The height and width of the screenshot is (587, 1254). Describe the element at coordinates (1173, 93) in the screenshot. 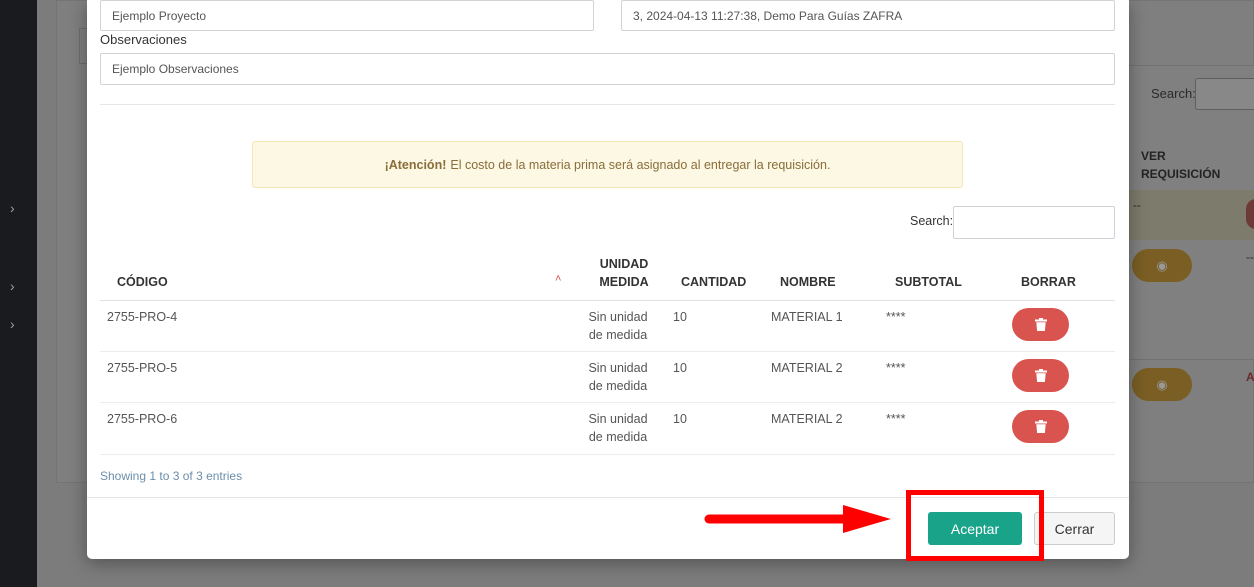

I see `background-search-label: Search:` at that location.